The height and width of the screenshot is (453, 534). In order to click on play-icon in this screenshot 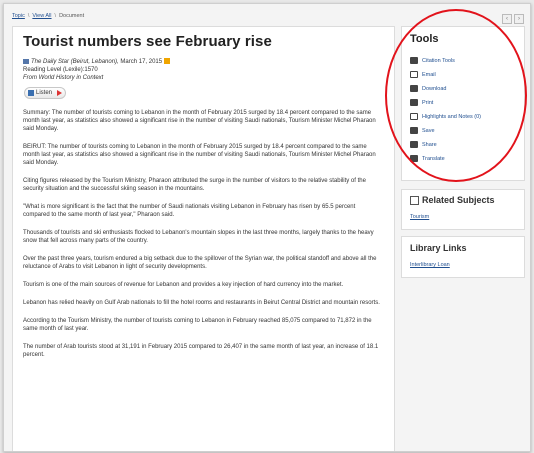, I will do `click(59, 93)`.